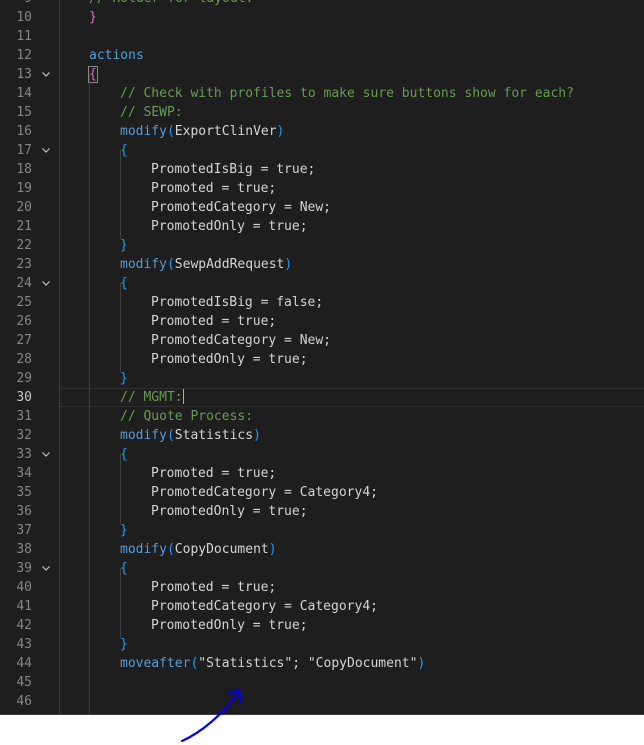 The height and width of the screenshot is (745, 644). What do you see at coordinates (151, 112) in the screenshot?
I see `code-line-text: // SEWP:` at bounding box center [151, 112].